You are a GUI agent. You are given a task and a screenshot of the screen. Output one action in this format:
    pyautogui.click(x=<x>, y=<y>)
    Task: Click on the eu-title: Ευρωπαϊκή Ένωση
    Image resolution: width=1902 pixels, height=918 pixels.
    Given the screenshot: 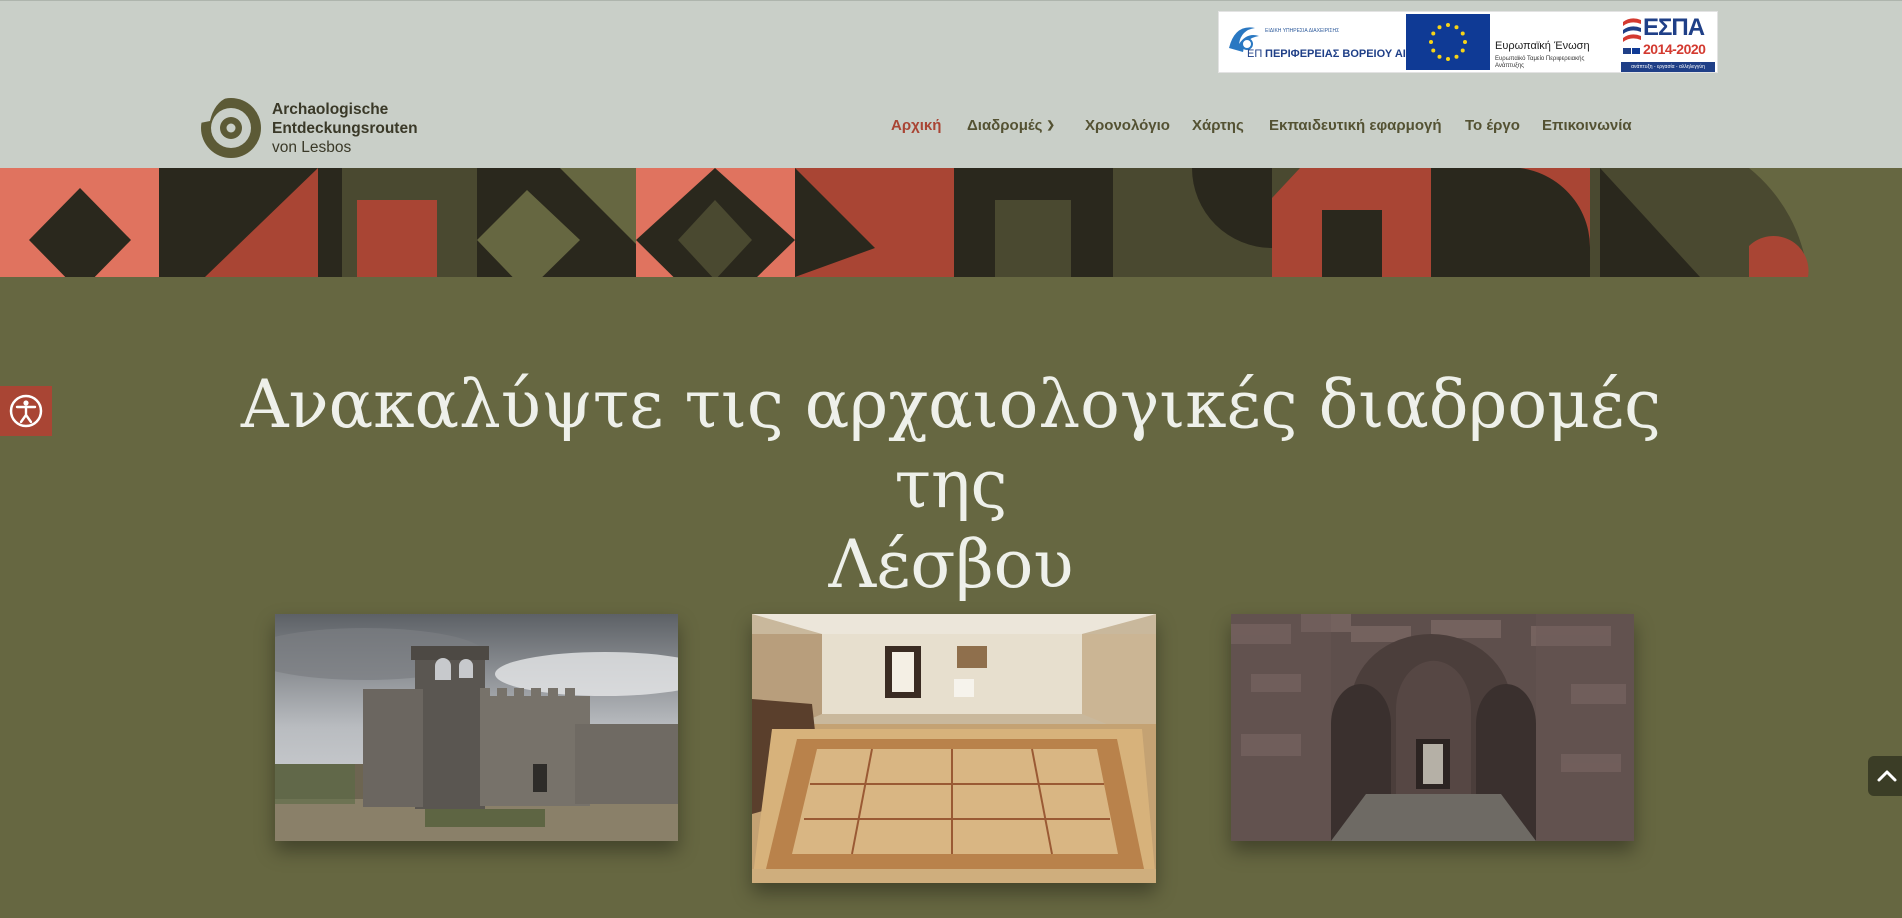 What is the action you would take?
    pyautogui.click(x=1542, y=46)
    